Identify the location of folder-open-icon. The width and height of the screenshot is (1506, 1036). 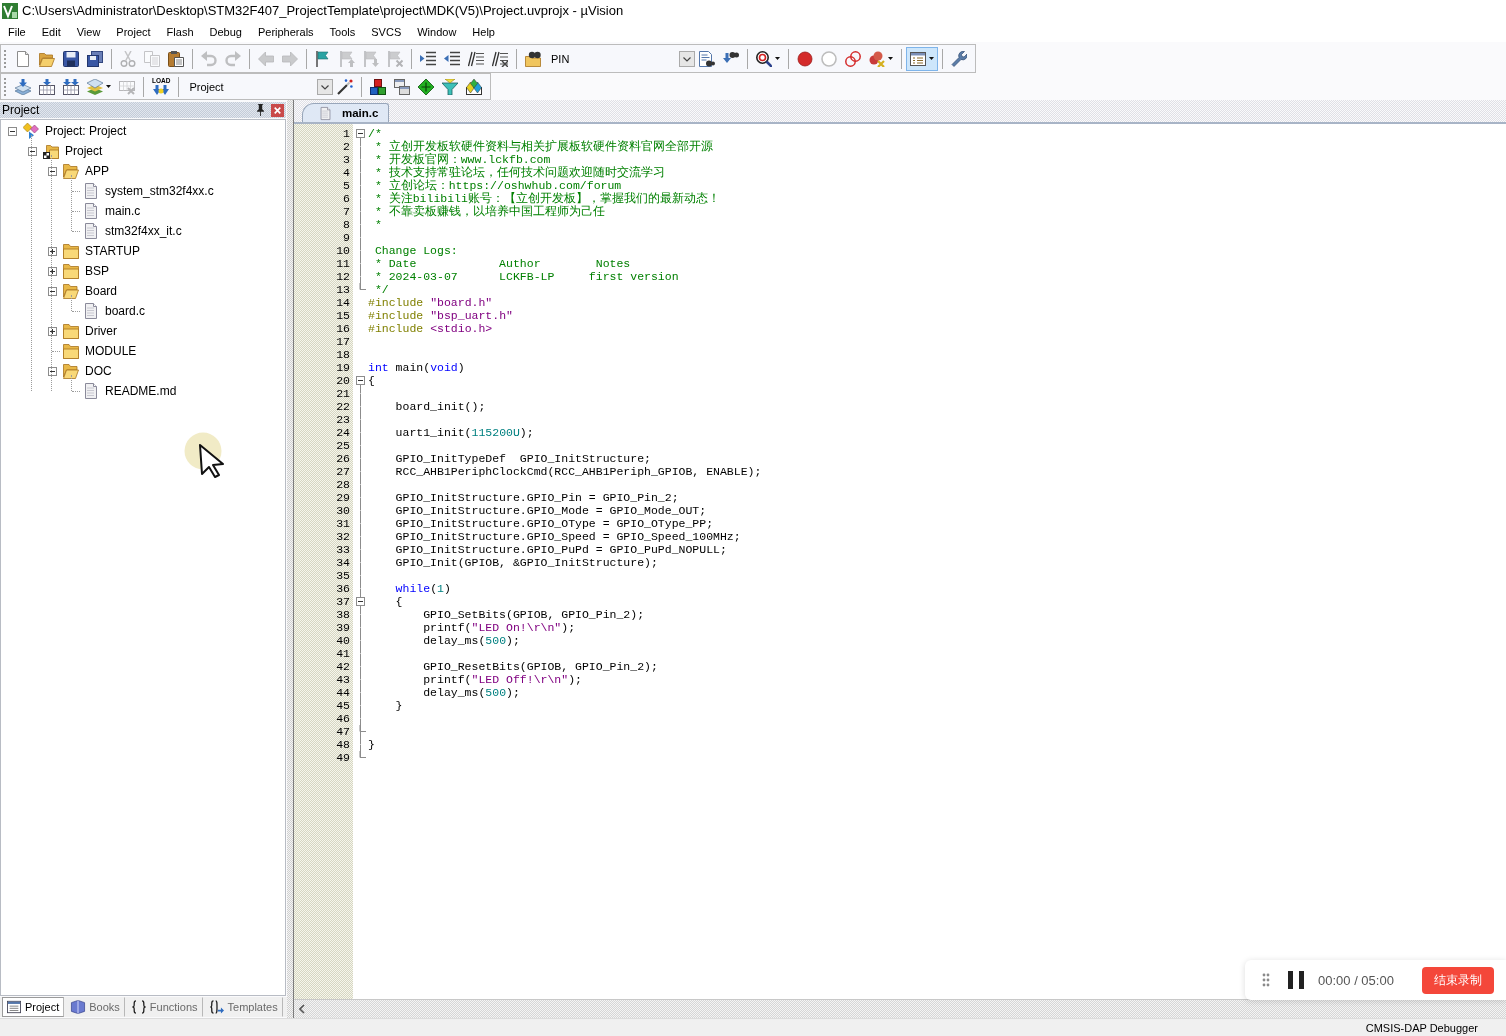
(71, 291).